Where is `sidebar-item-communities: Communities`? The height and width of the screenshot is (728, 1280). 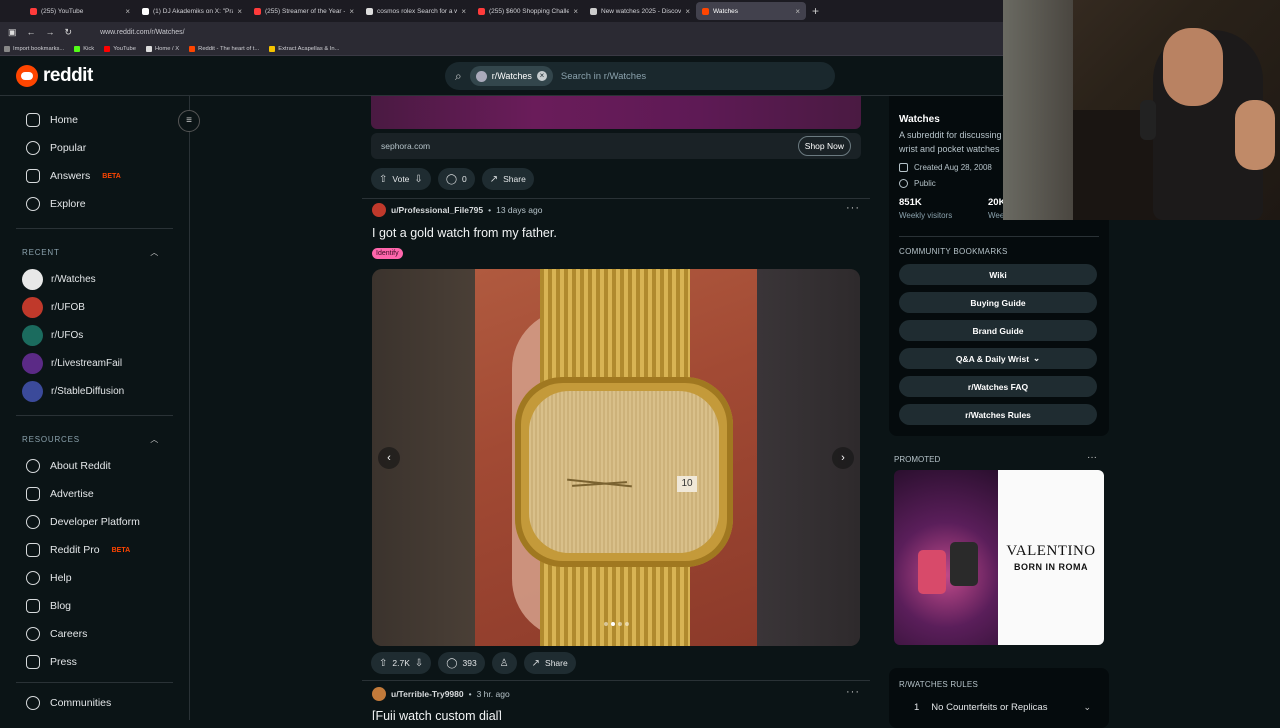 sidebar-item-communities: Communities is located at coordinates (94, 703).